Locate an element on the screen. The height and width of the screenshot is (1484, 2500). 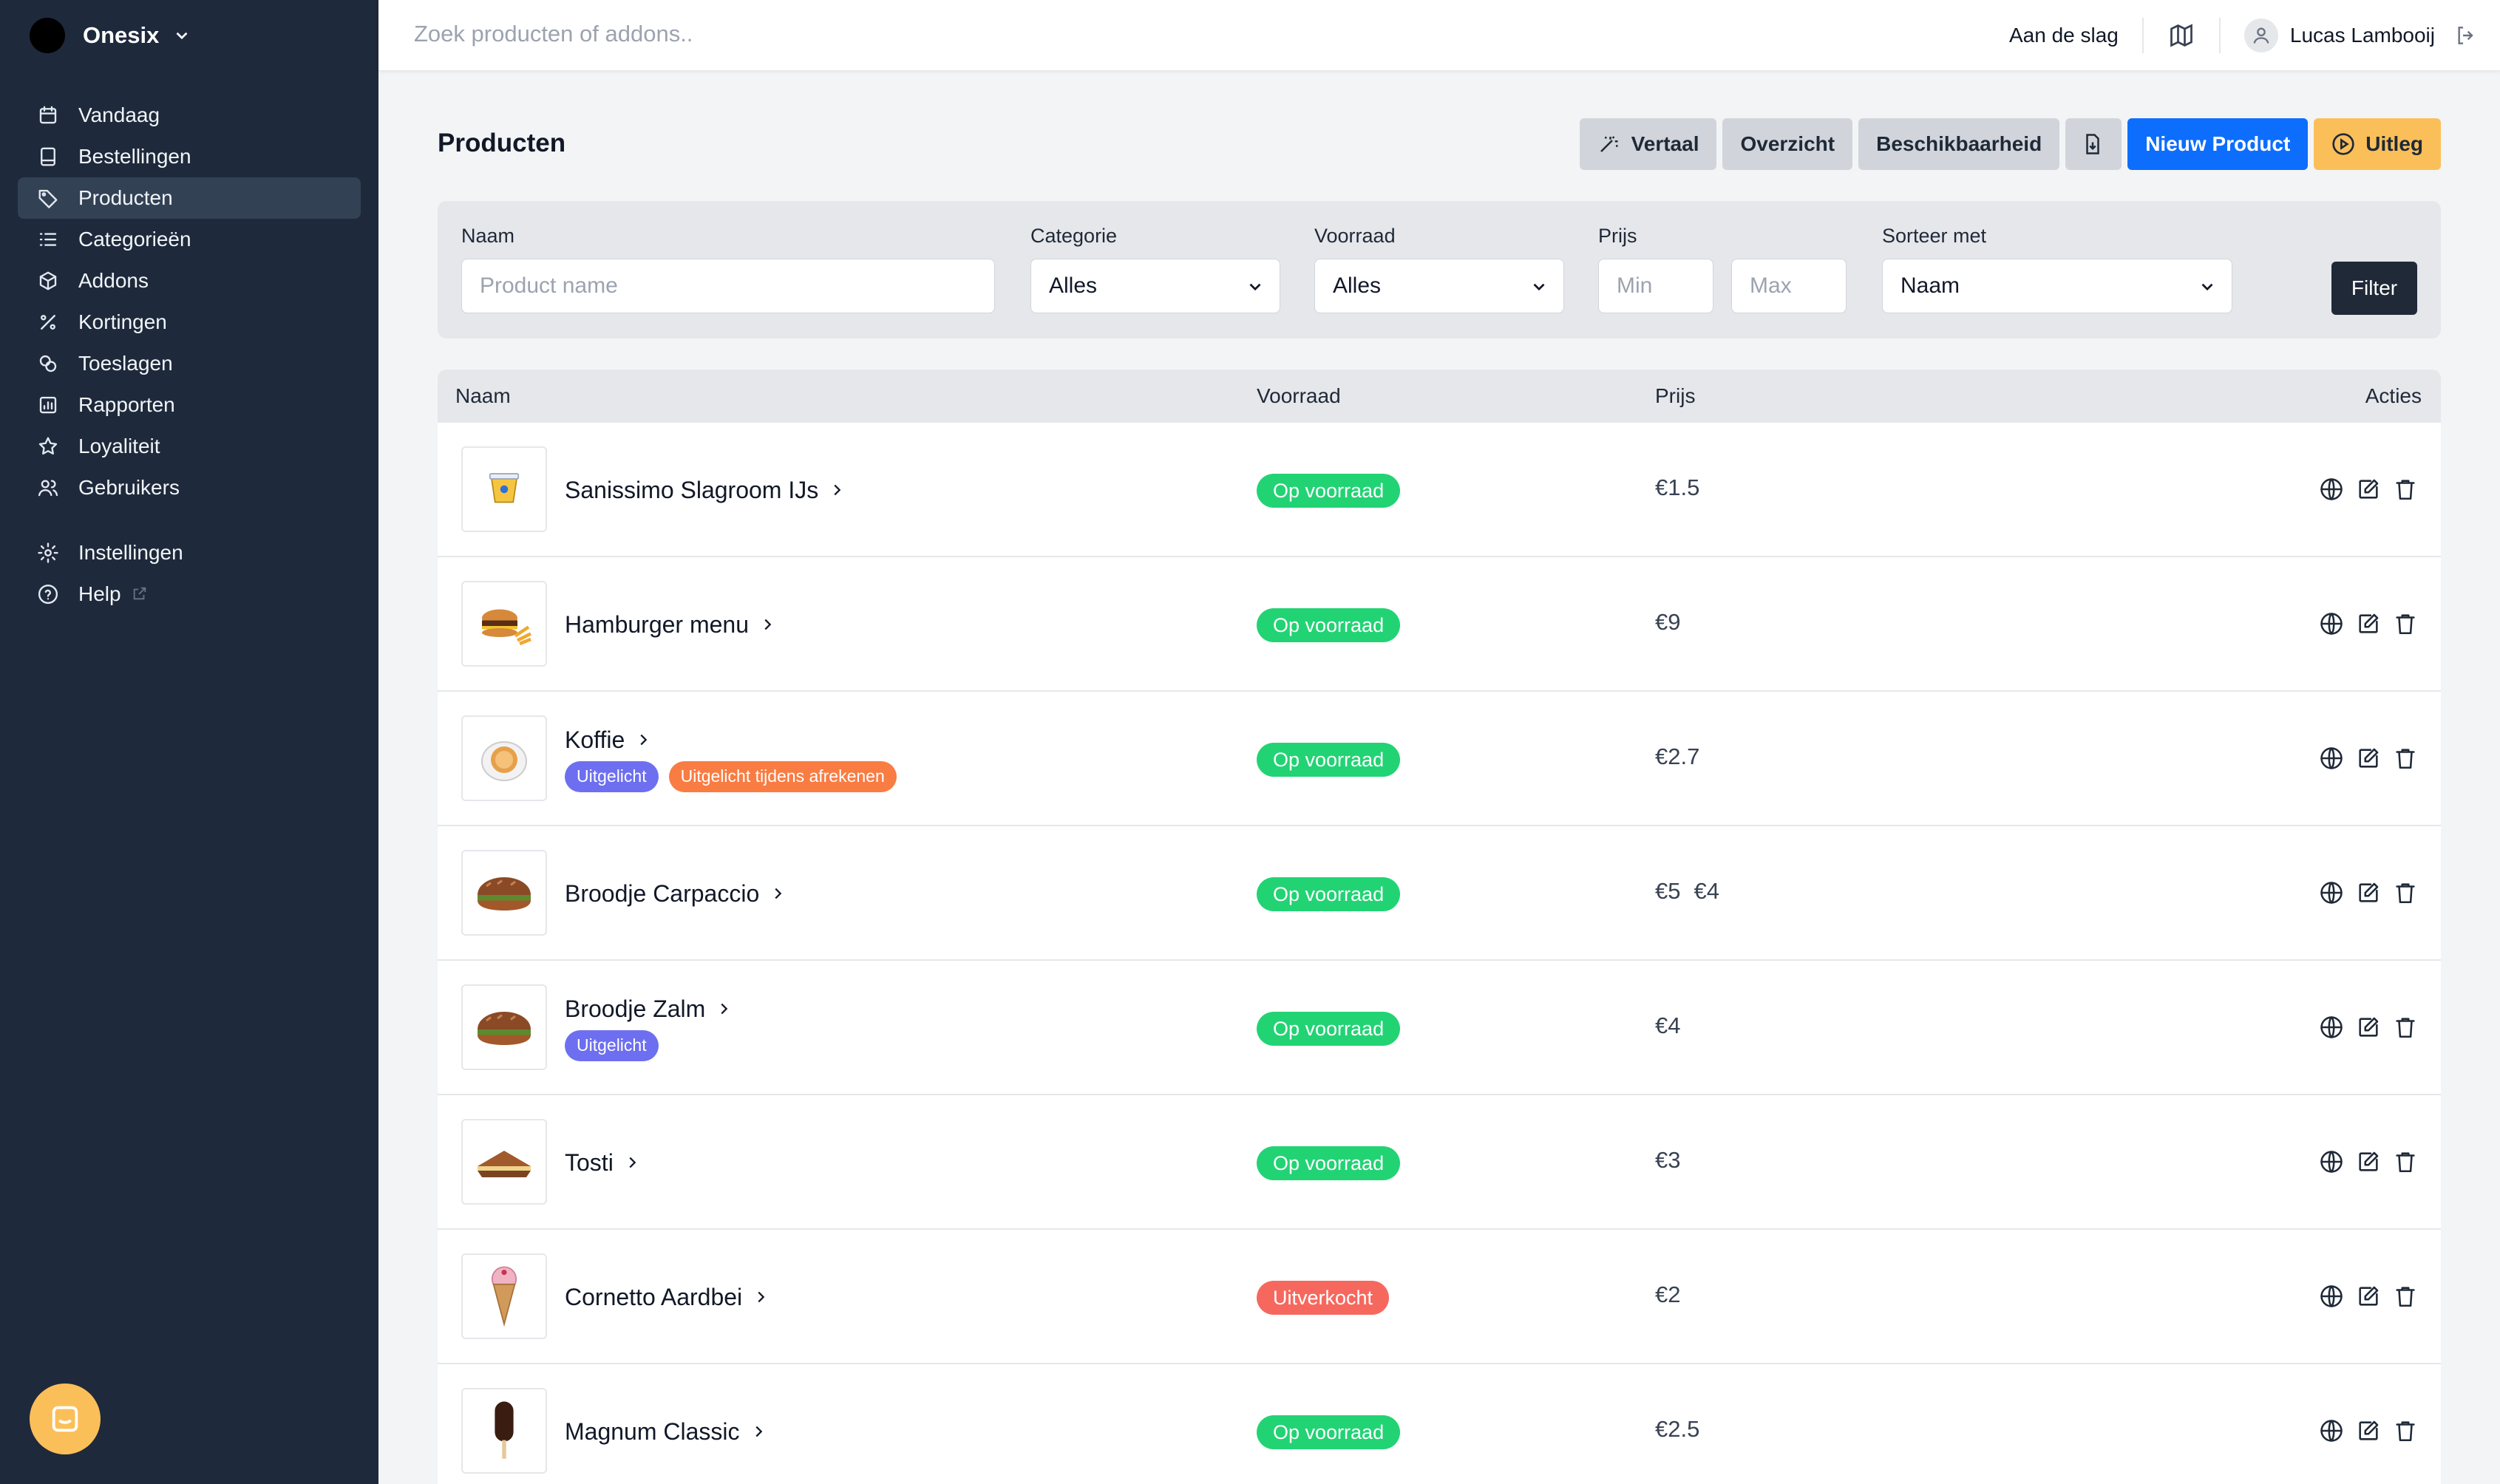
table-row: Cornetto Aardbei Uitverkocht €2 is located at coordinates (1440, 1297).